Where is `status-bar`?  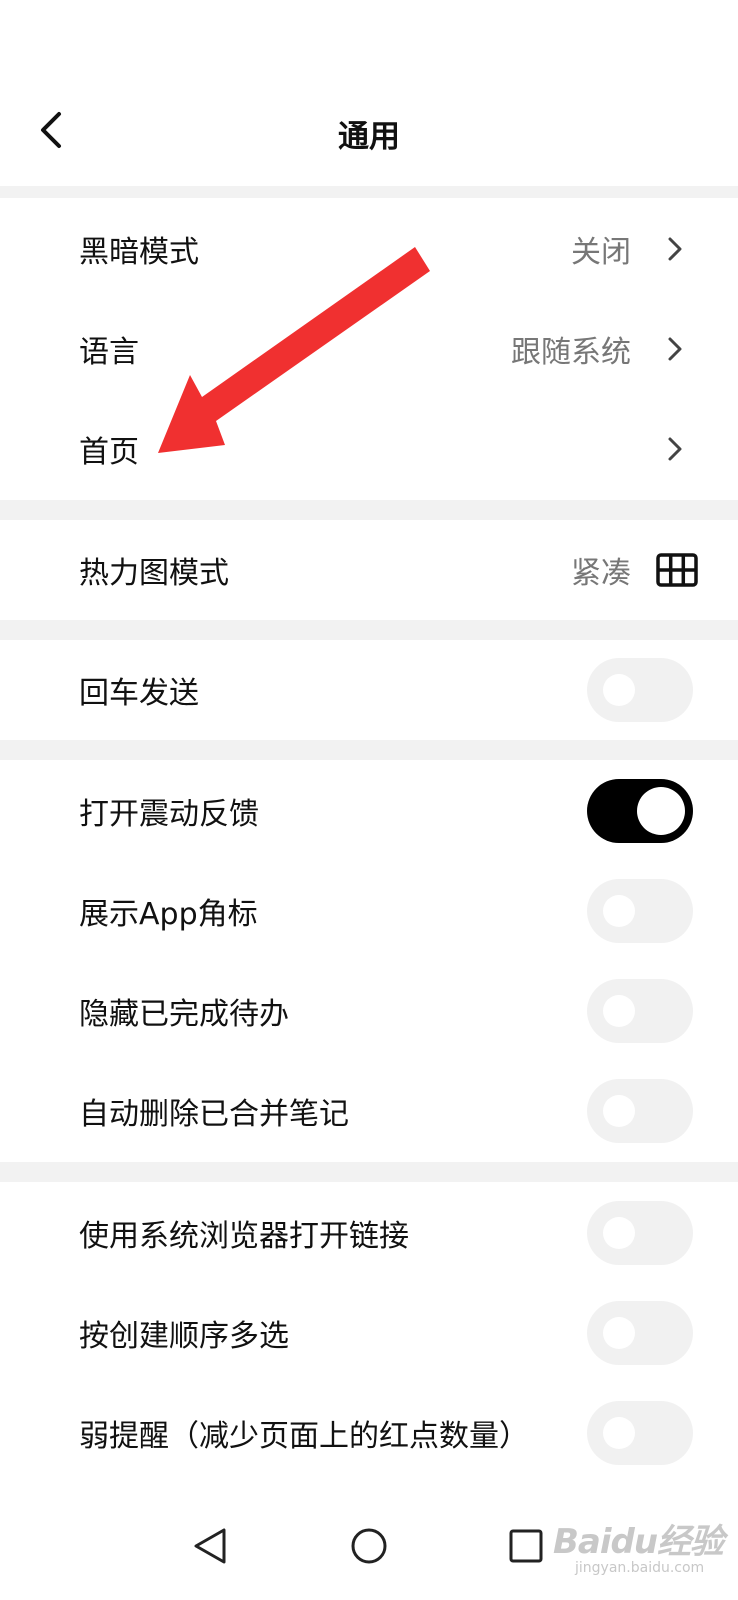 status-bar is located at coordinates (369, 40).